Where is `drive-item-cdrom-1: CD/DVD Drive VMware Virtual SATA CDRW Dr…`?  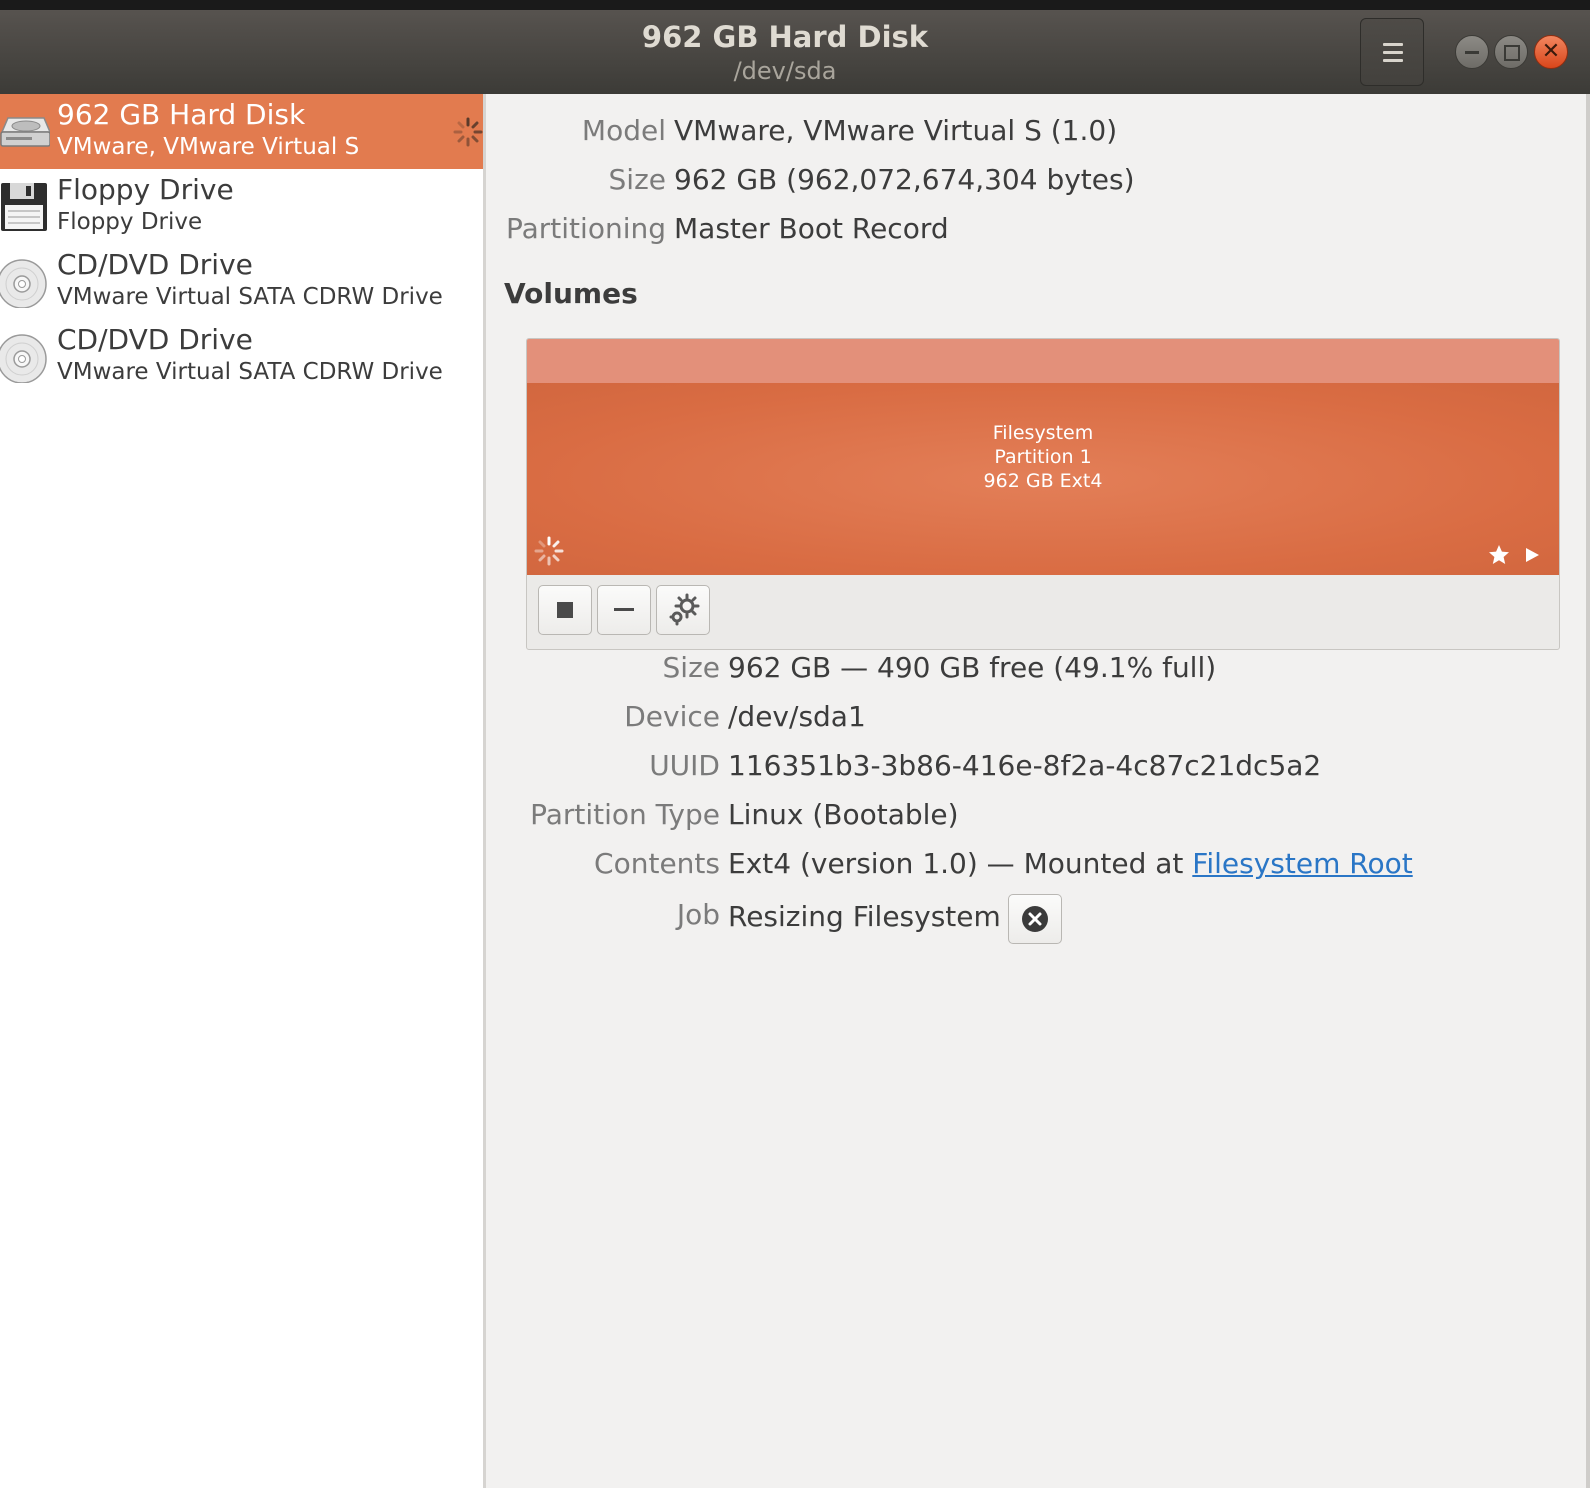 drive-item-cdrom-1: CD/DVD Drive VMware Virtual SATA CDRW Dr… is located at coordinates (241, 281).